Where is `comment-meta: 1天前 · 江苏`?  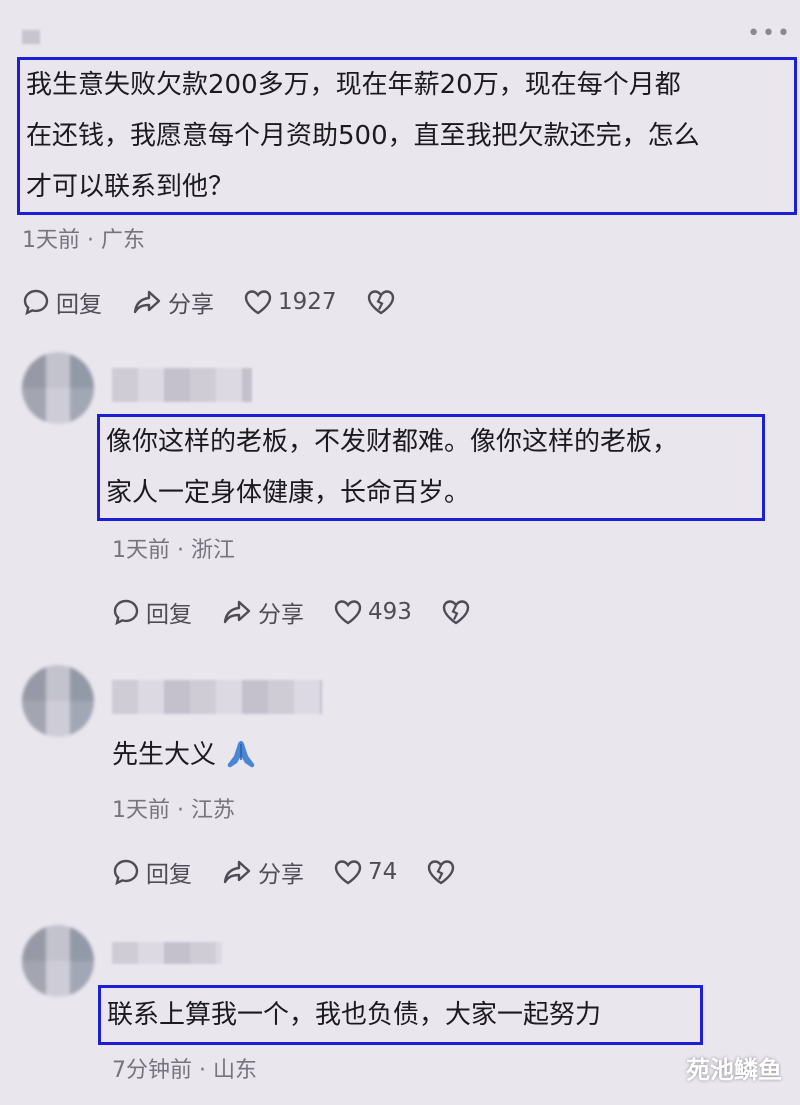 comment-meta: 1天前 · 江苏 is located at coordinates (173, 808).